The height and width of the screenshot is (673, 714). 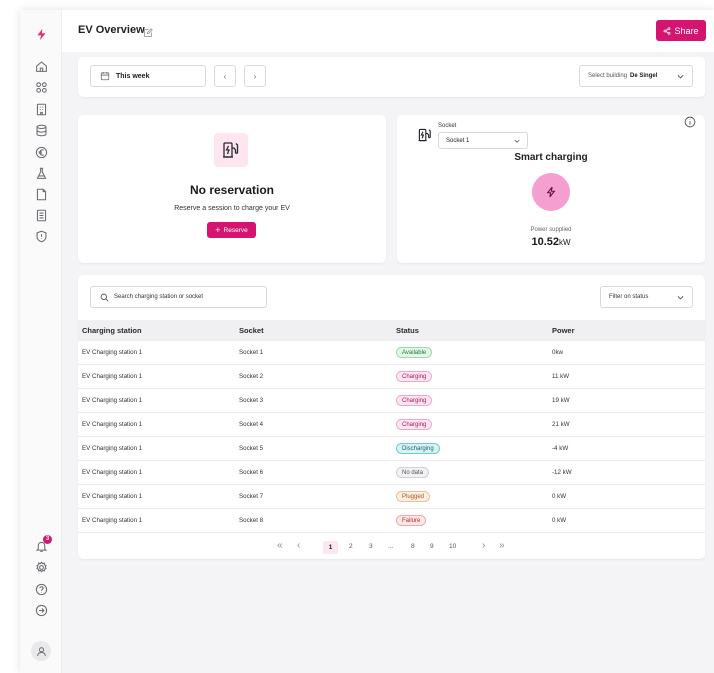 What do you see at coordinates (41, 173) in the screenshot?
I see `flask-icon` at bounding box center [41, 173].